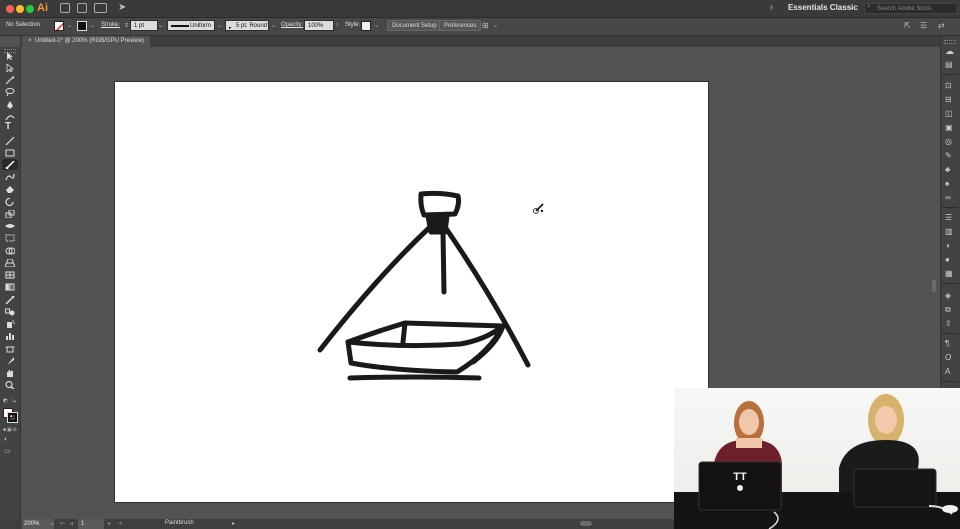 Image resolution: width=960 pixels, height=529 pixels. I want to click on lasso-tool-icon, so click(10, 92).